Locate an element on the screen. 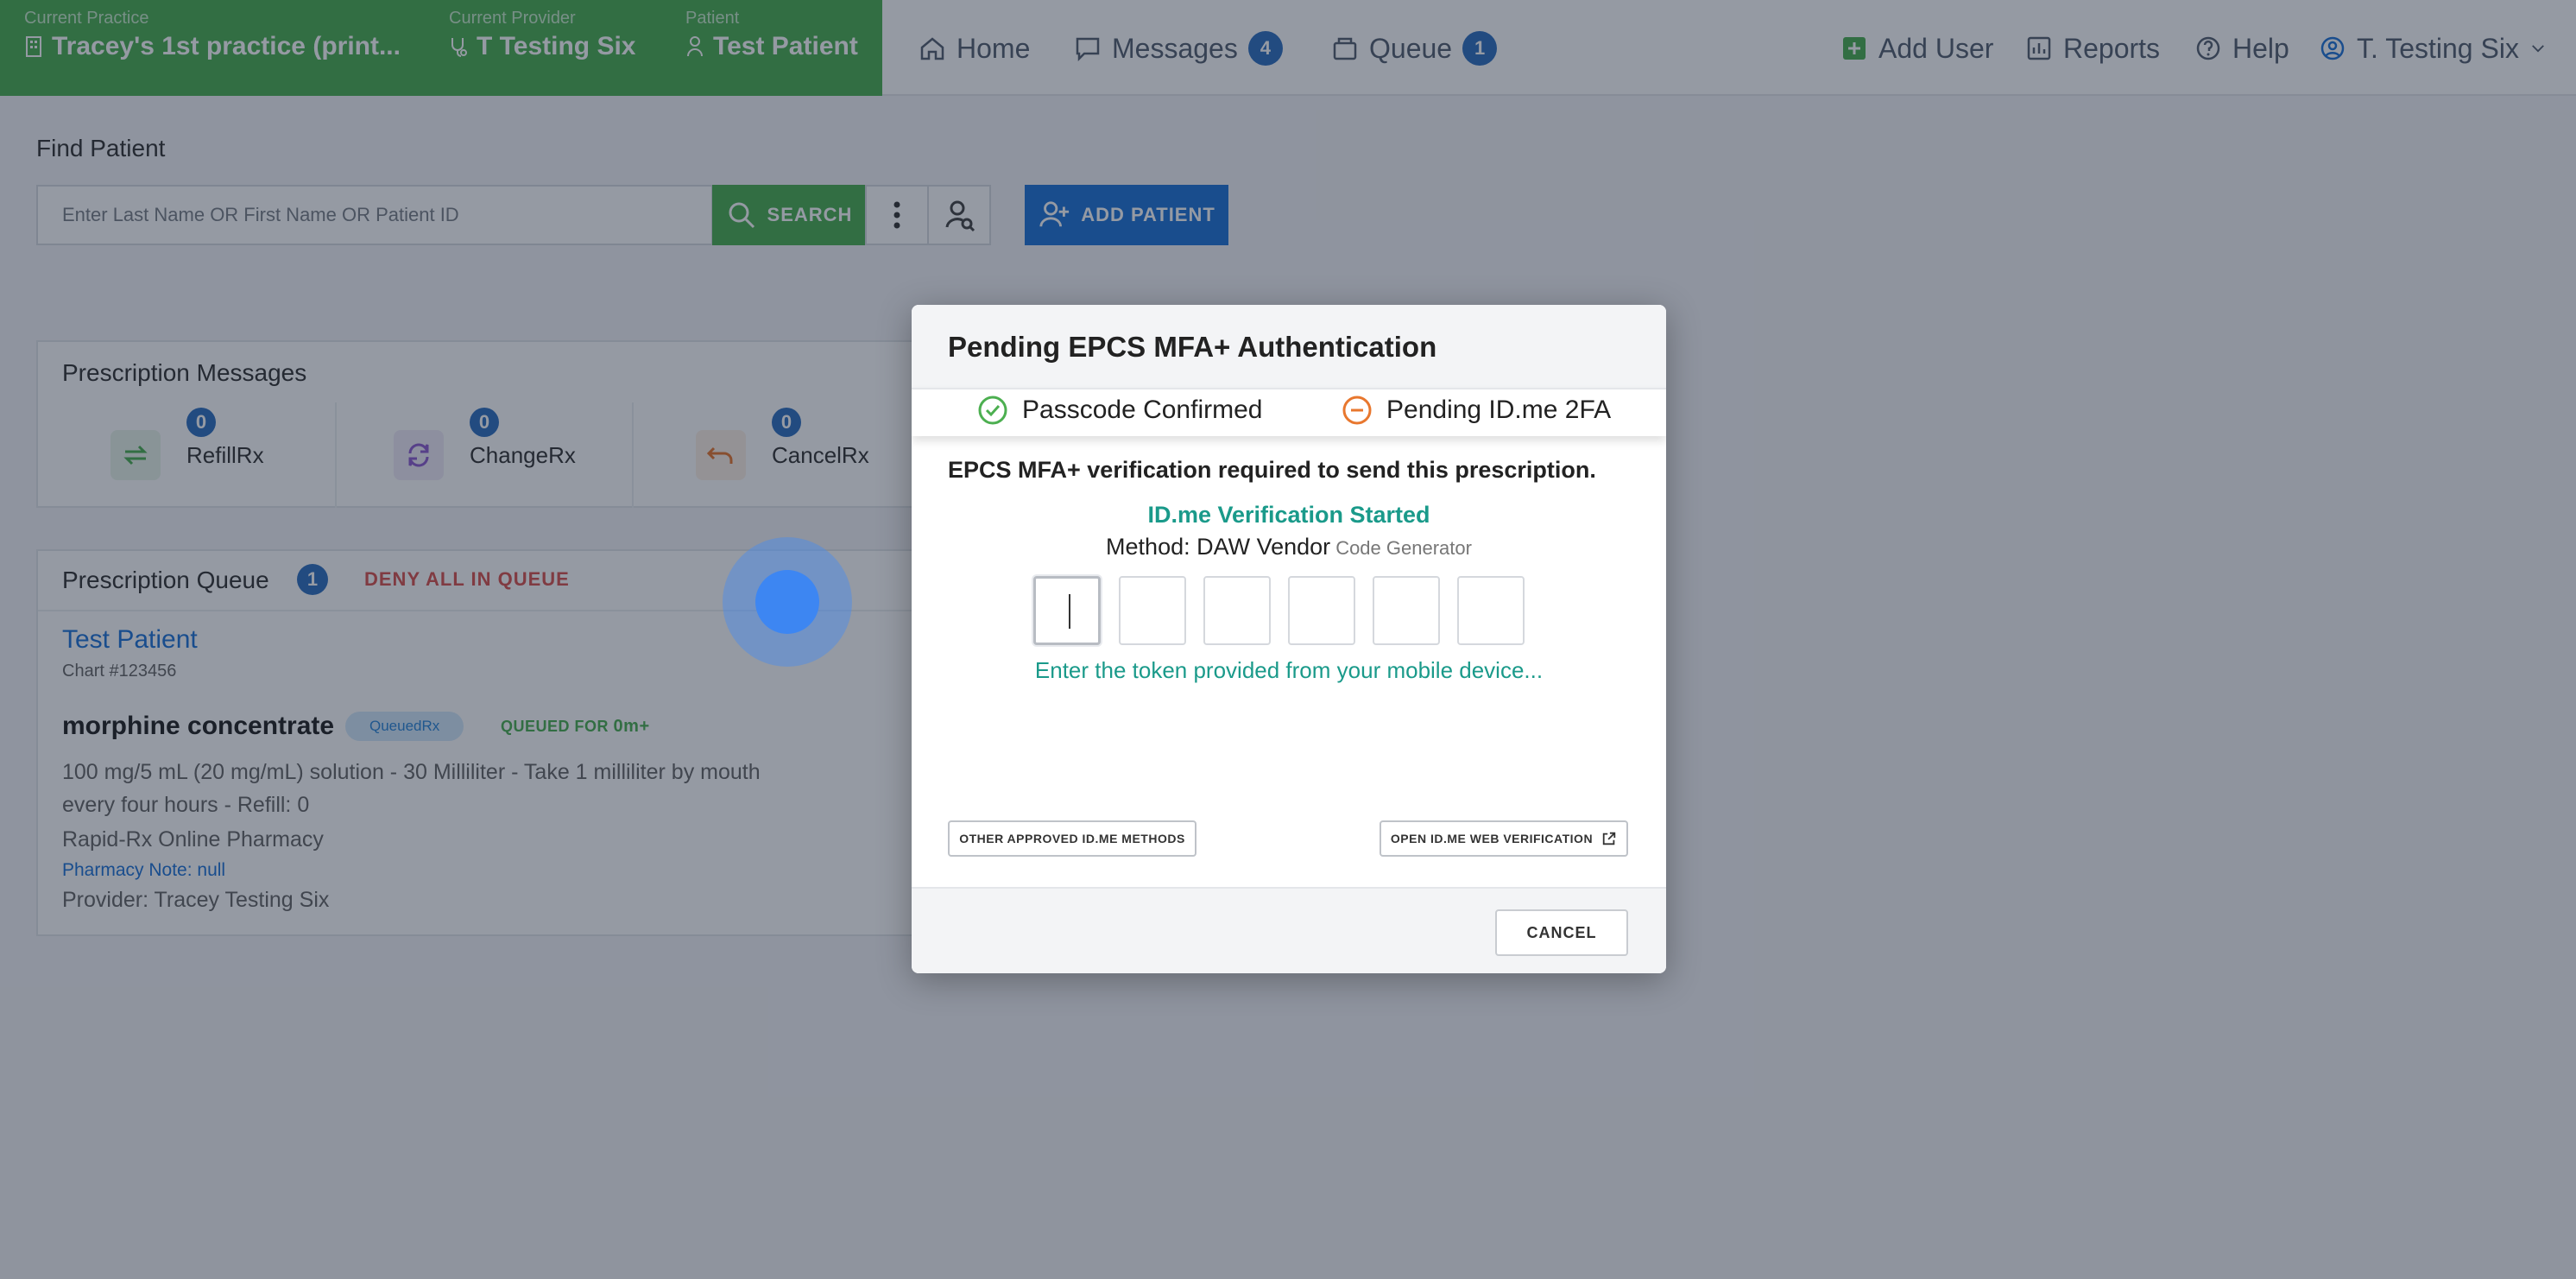  auth-steps: Passcode Confirmed Pending ID.me 2FA is located at coordinates (1289, 412).